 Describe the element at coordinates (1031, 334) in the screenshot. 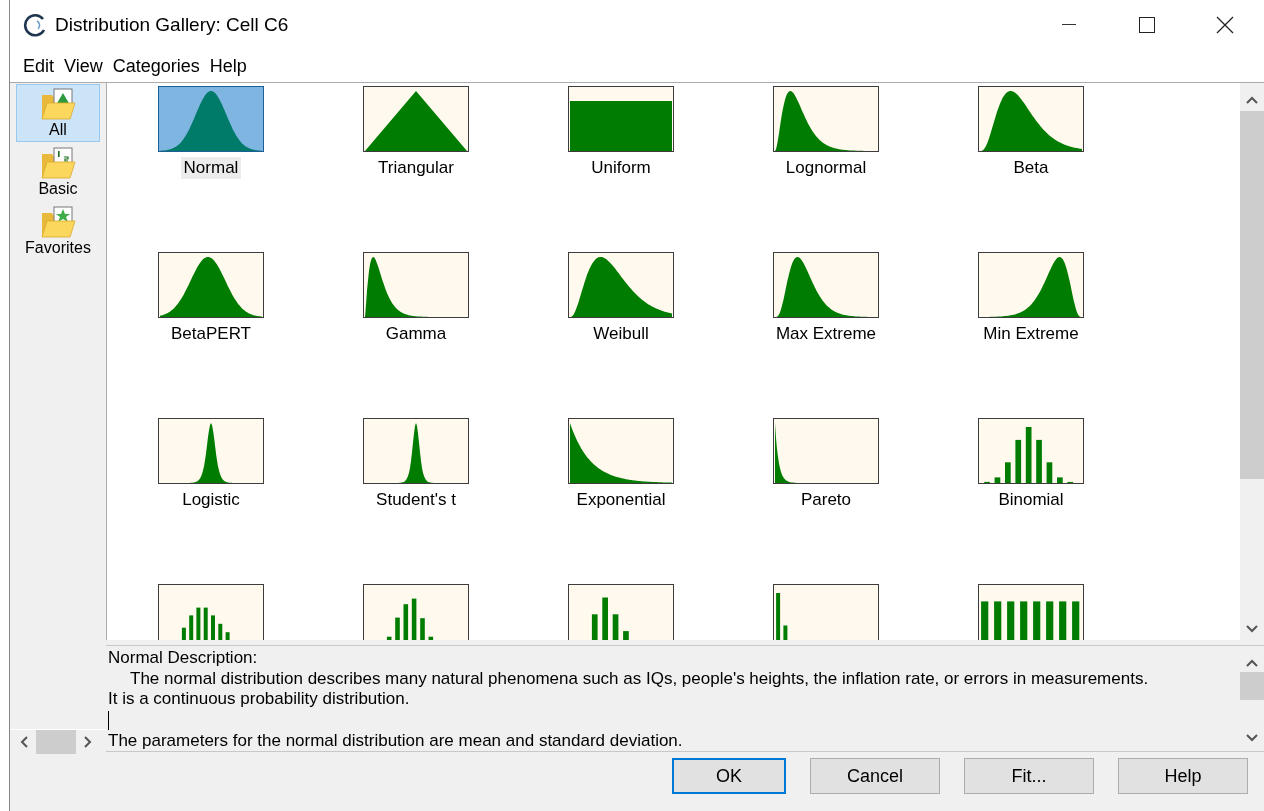

I see `distribution-label: Min Extreme` at that location.